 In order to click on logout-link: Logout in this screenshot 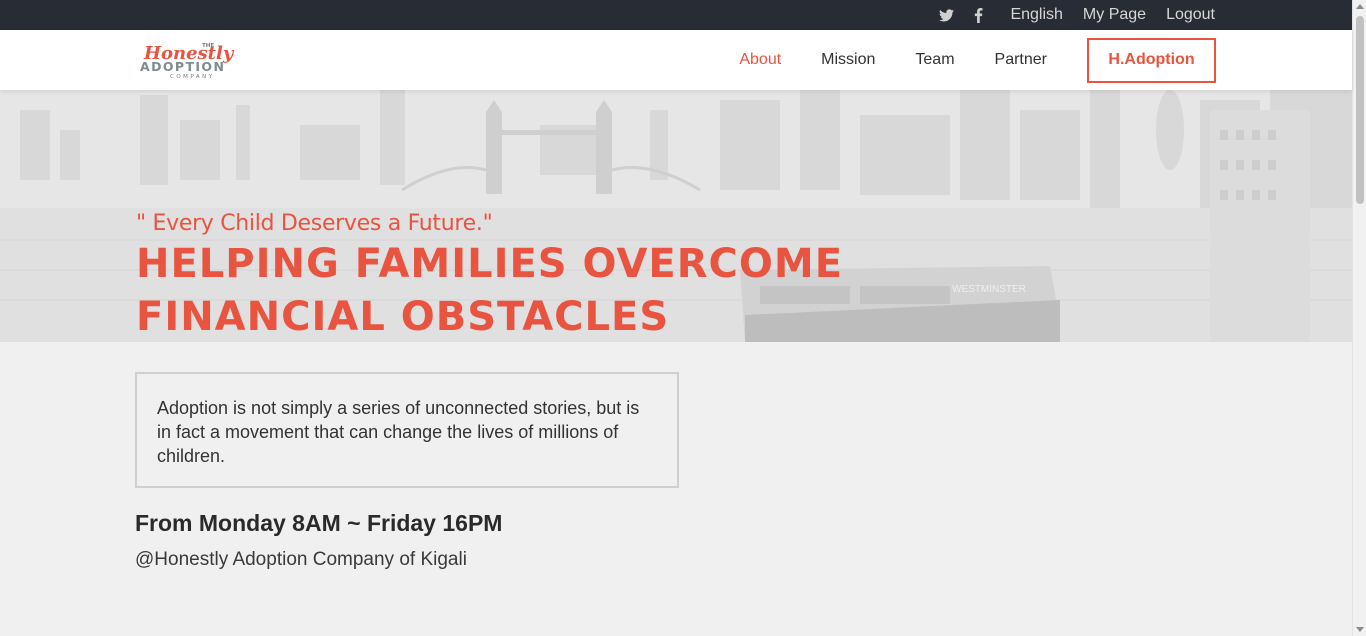, I will do `click(1190, 15)`.